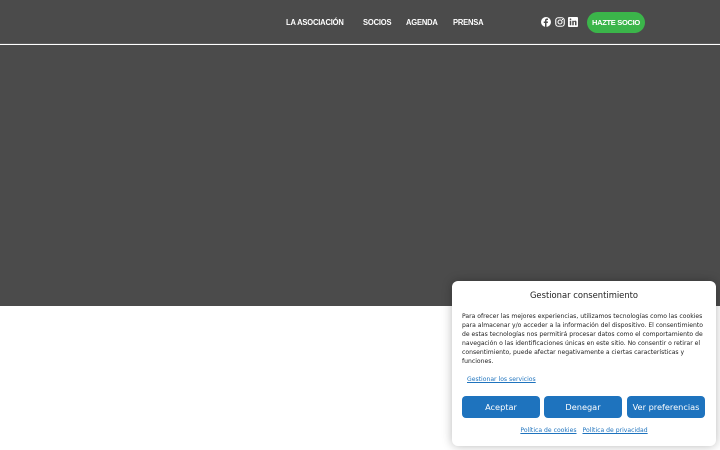 The width and height of the screenshot is (720, 450). I want to click on nav-item-la-asociacion: LA ASOCIACIÓN, so click(315, 22).